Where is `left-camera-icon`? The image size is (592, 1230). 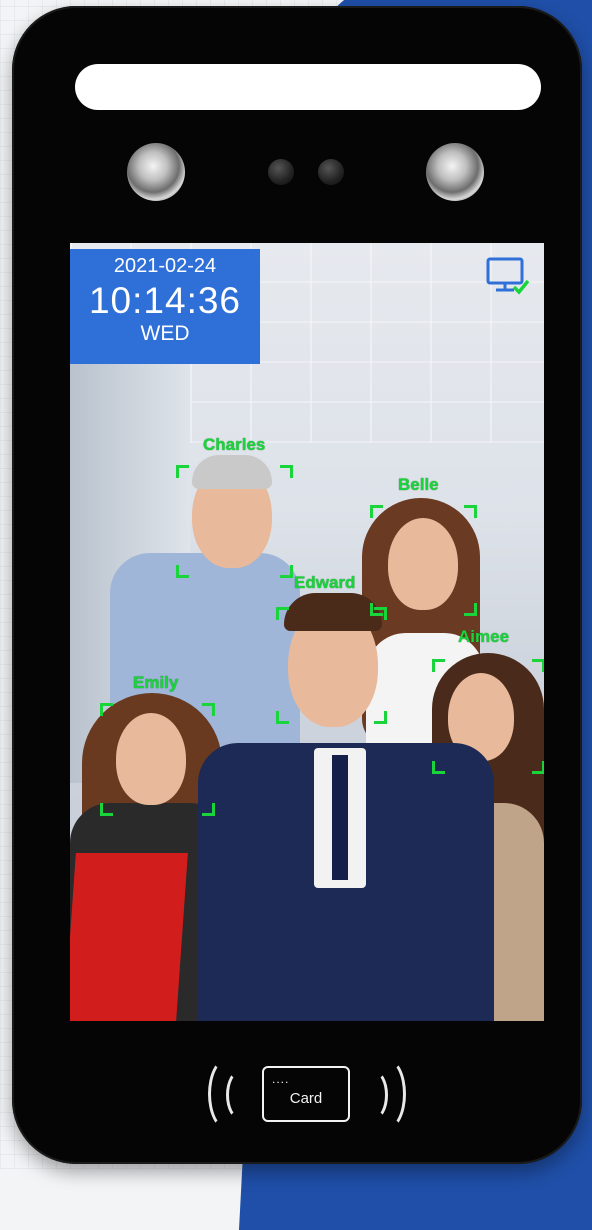
left-camera-icon is located at coordinates (156, 172).